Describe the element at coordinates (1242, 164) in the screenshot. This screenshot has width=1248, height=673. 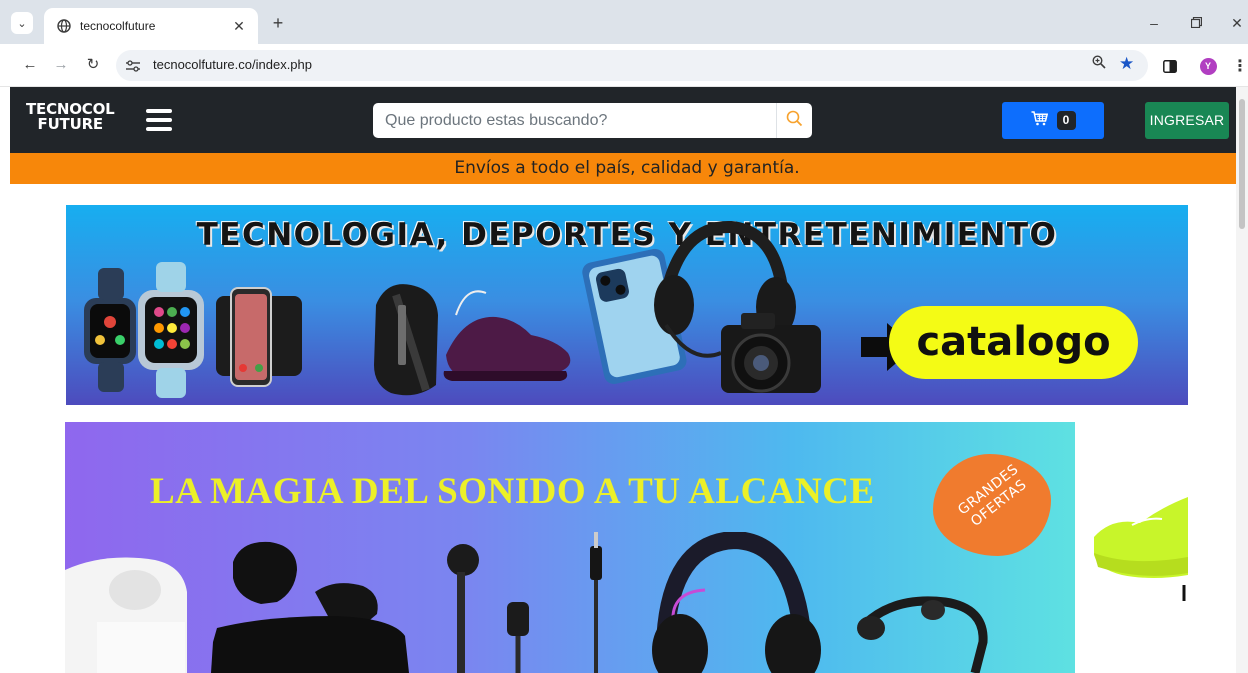
I see `scrollbar-thumb` at that location.